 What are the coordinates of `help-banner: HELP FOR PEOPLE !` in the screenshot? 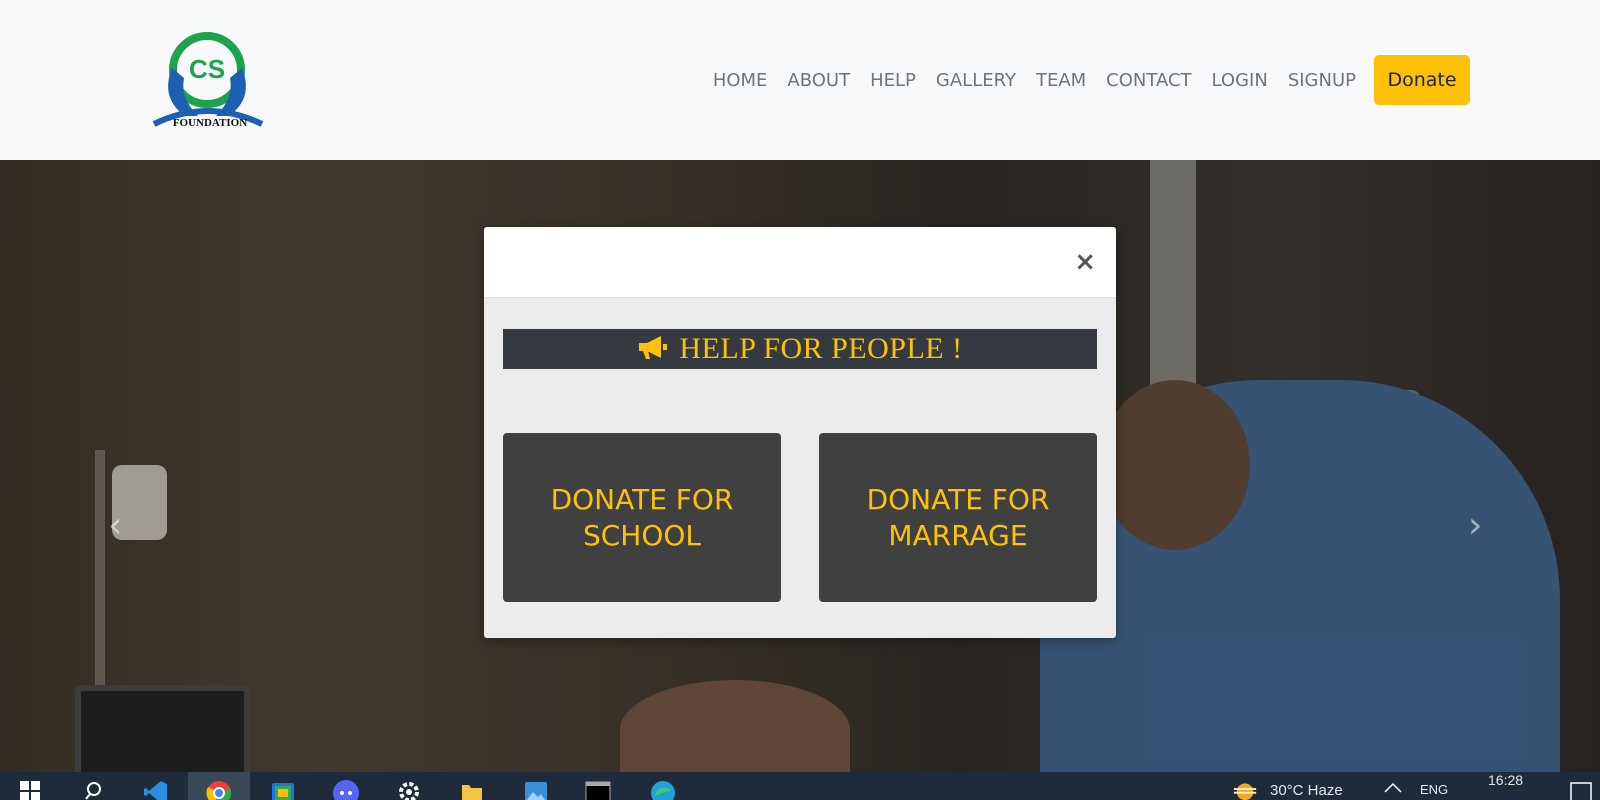 It's located at (800, 349).